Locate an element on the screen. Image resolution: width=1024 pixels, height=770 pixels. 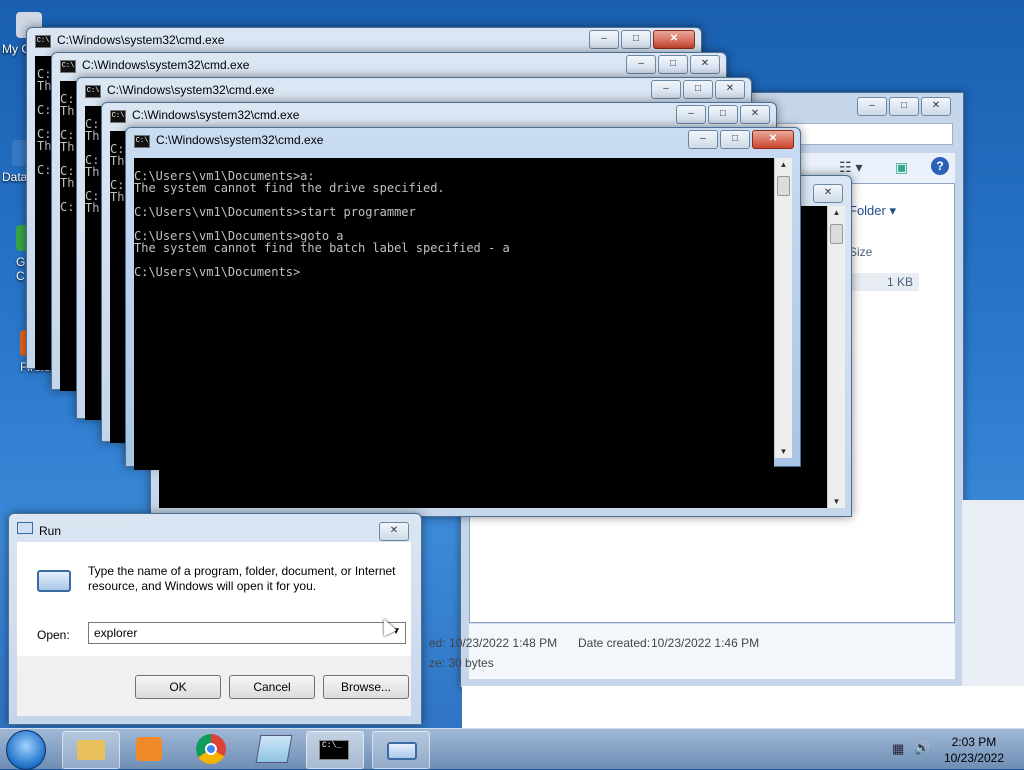
taskbar: C:\_ ▦ 🔊 2:03 PM 10/23/2022 is located at coordinates (512, 749).